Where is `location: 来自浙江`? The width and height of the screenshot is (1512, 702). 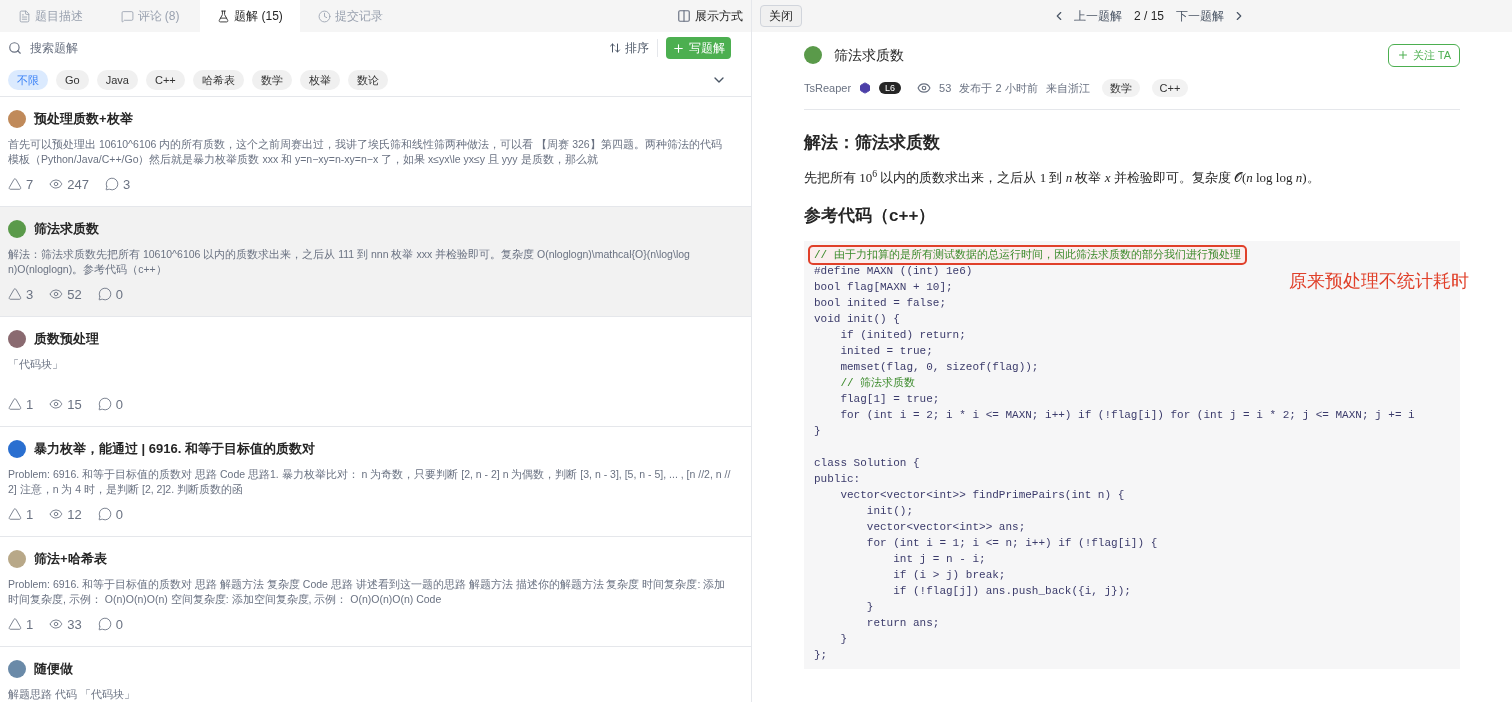 location: 来自浙江 is located at coordinates (1067, 88).